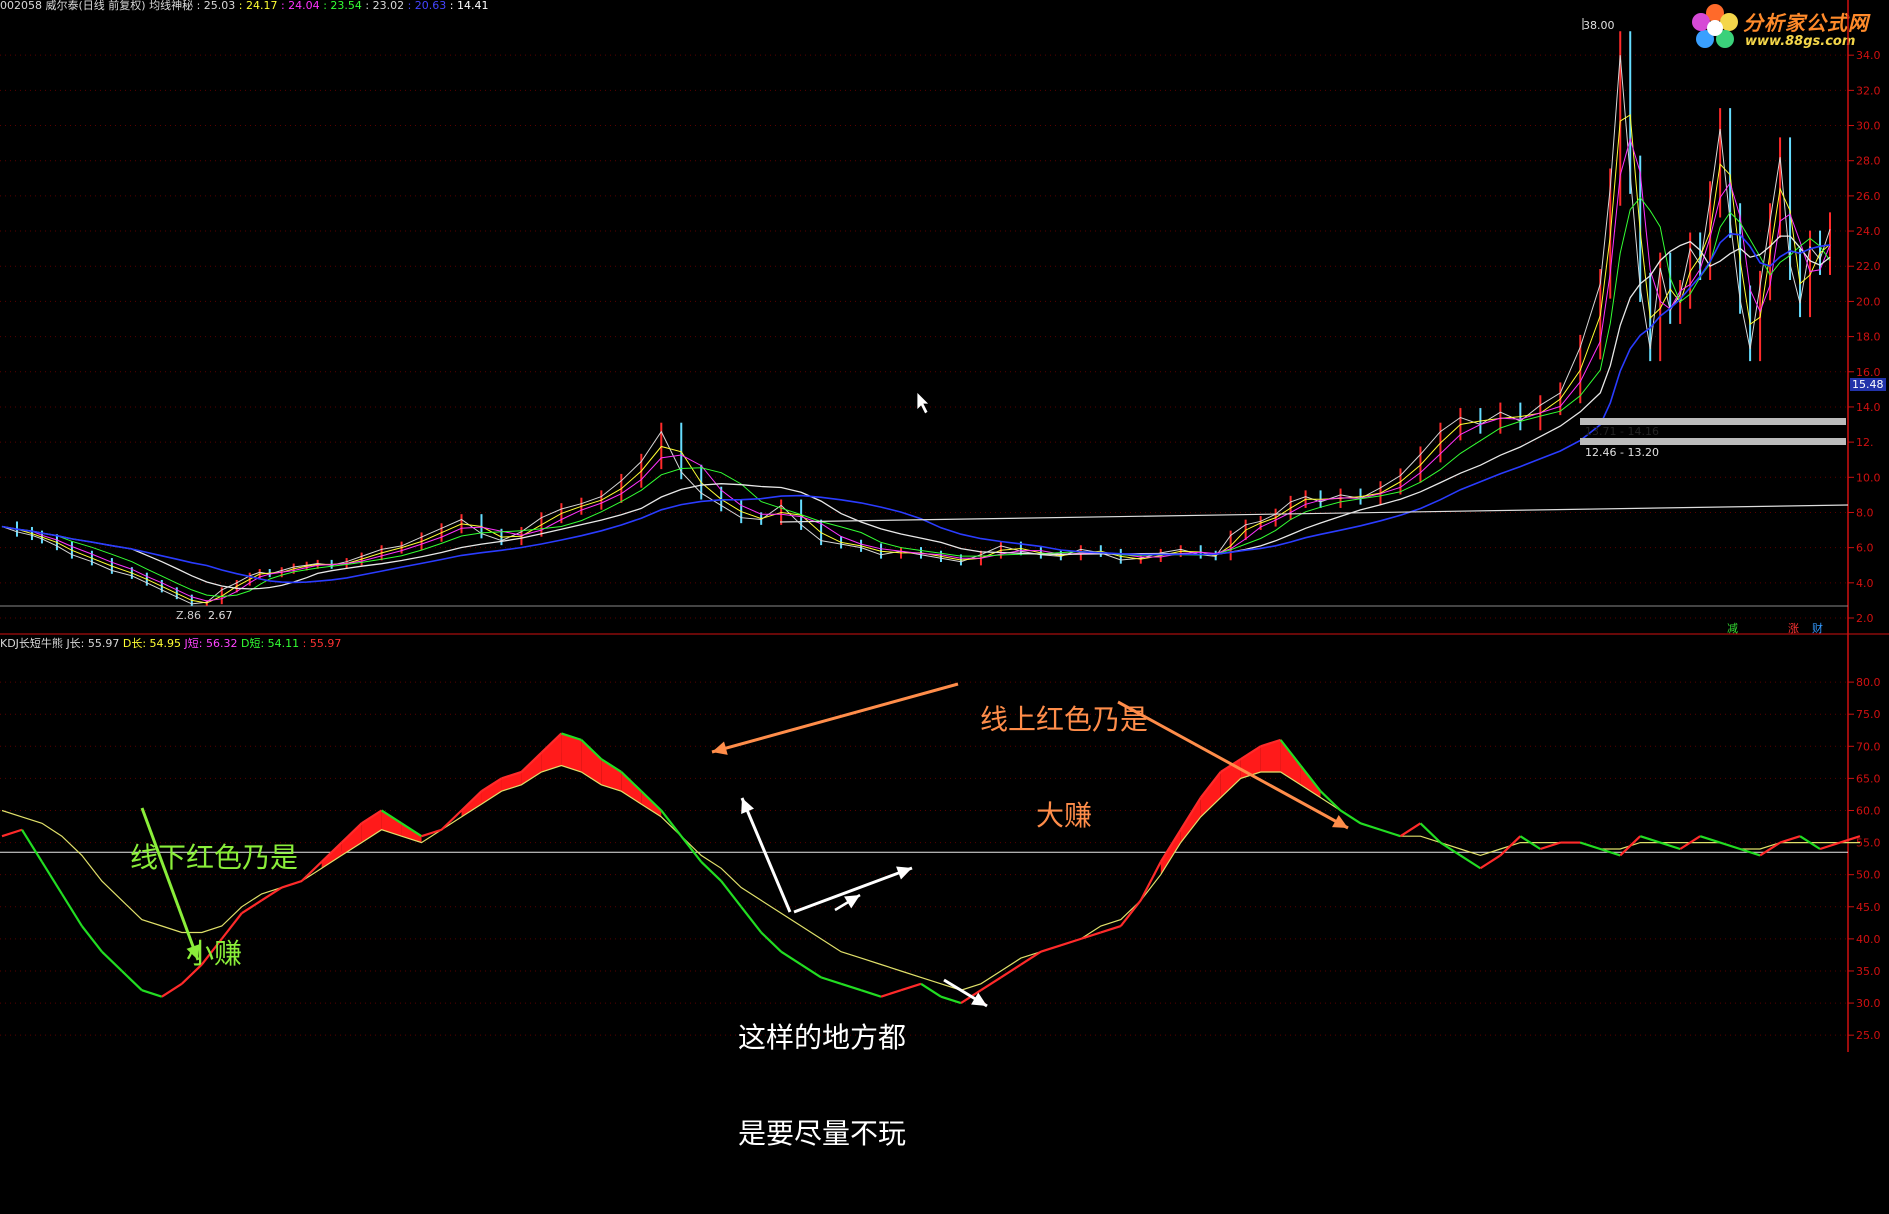 This screenshot has width=1889, height=1214. What do you see at coordinates (1064, 719) in the screenshot?
I see `annotation-big-profit-line1: 线上红色乃是` at bounding box center [1064, 719].